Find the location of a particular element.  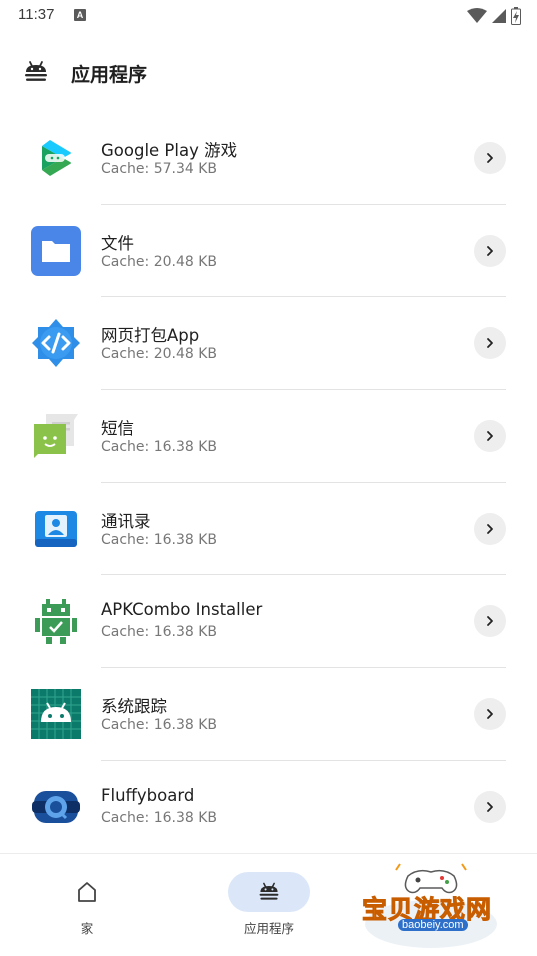

web-packager-icon is located at coordinates (56, 343).